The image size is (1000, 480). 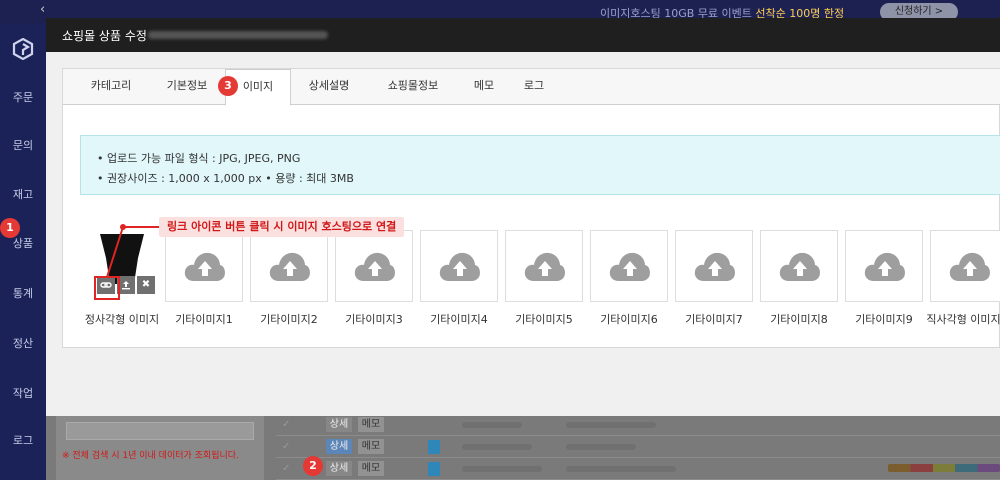 I want to click on sidebar: 주문 문의 재고 상품 통계 정산 작업 로그, so click(x=23, y=252).